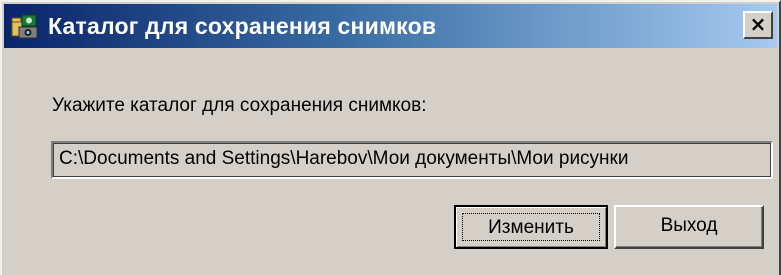  I want to click on exit-button: Выход, so click(689, 227).